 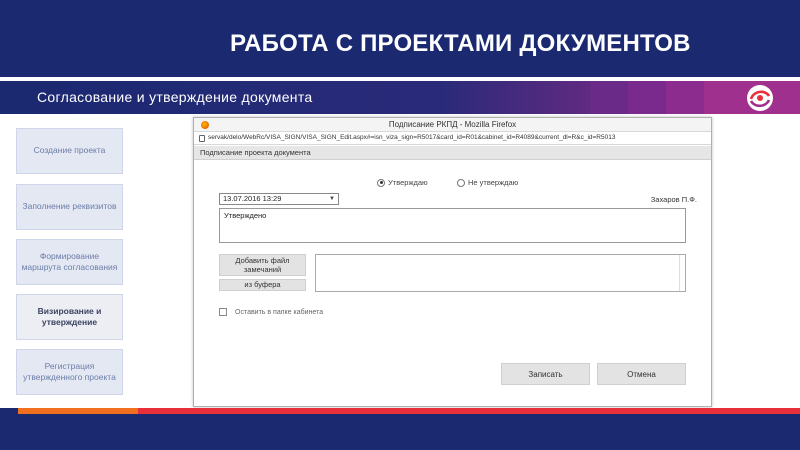 I want to click on radio-approve-dot, so click(x=381, y=182).